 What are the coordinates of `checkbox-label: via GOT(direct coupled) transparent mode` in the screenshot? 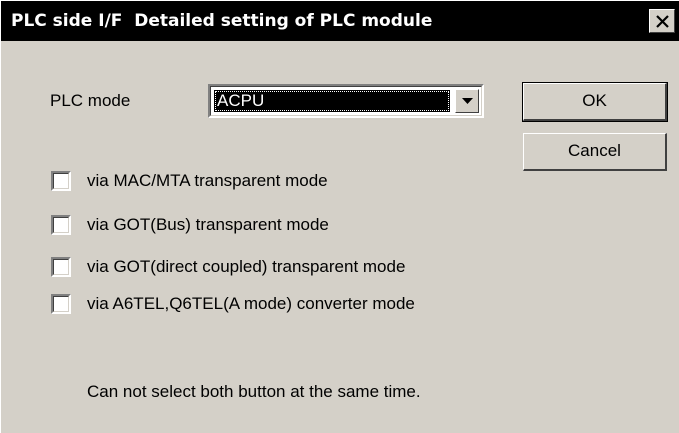 It's located at (246, 267).